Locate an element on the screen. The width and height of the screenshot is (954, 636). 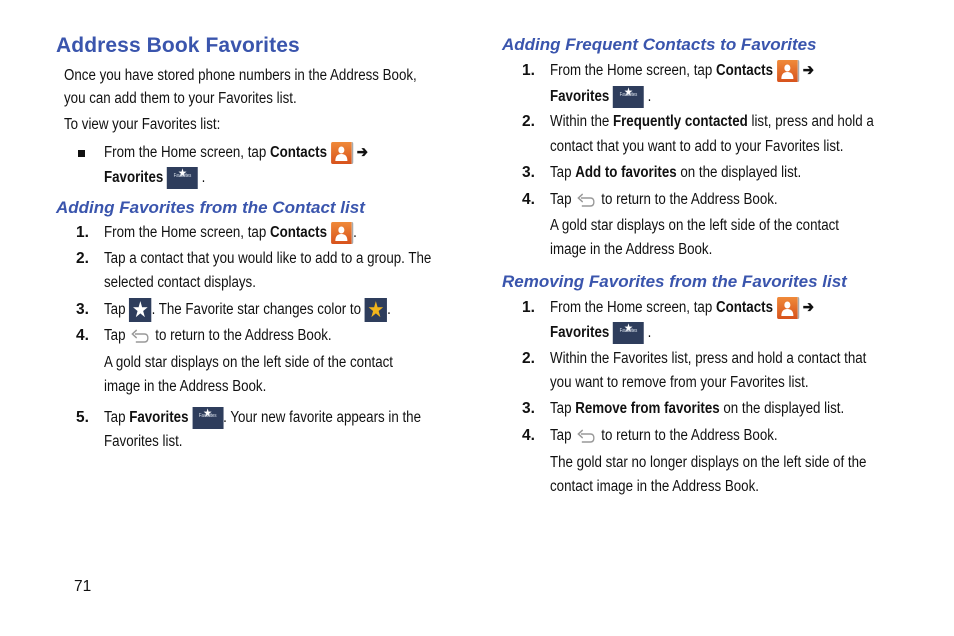
gold-star-icon: ★ is located at coordinates (376, 310).